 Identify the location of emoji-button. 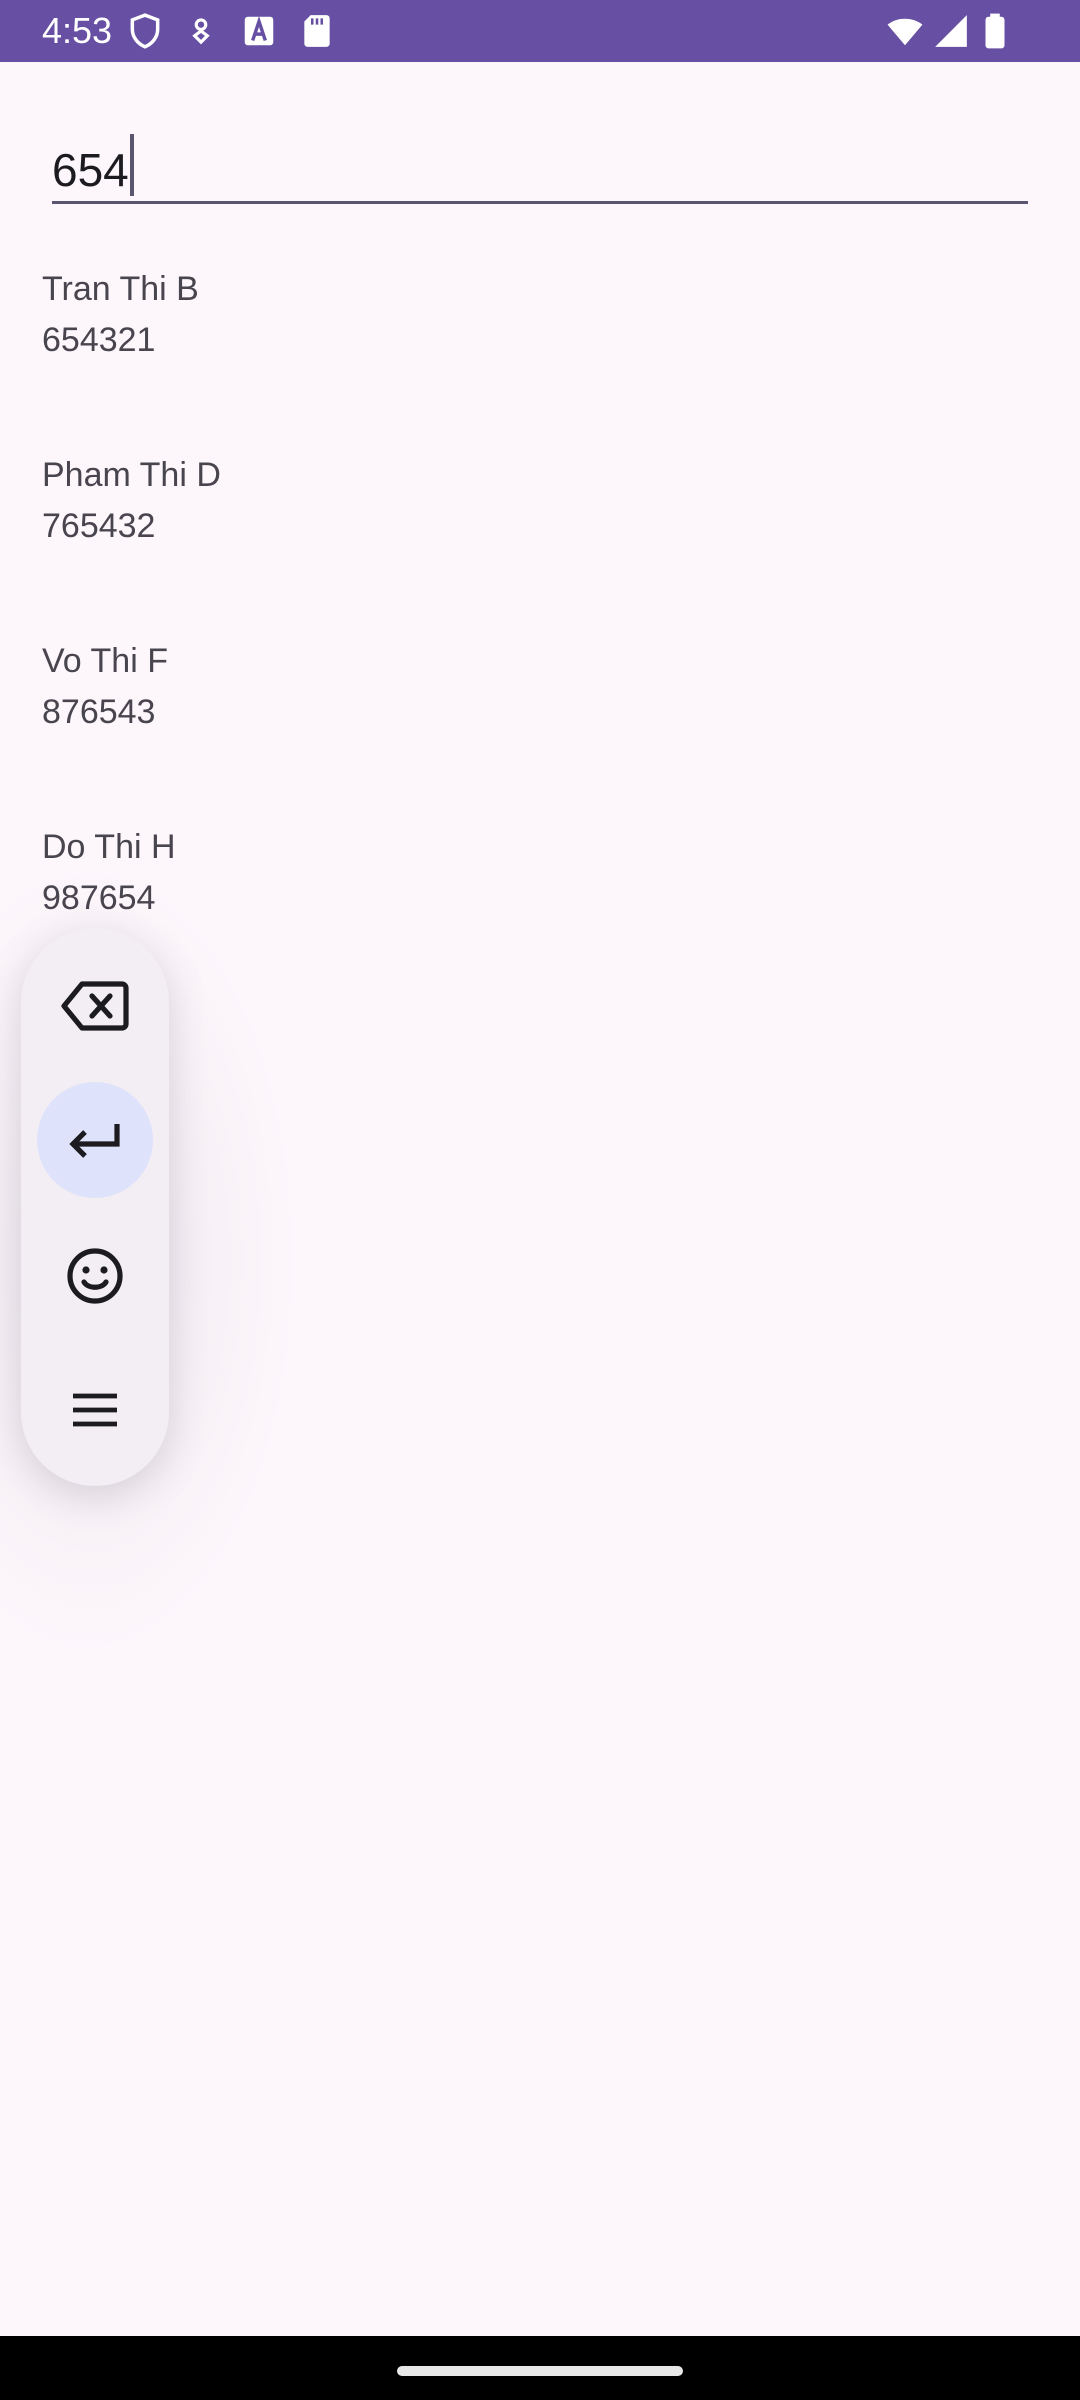
(95, 1276).